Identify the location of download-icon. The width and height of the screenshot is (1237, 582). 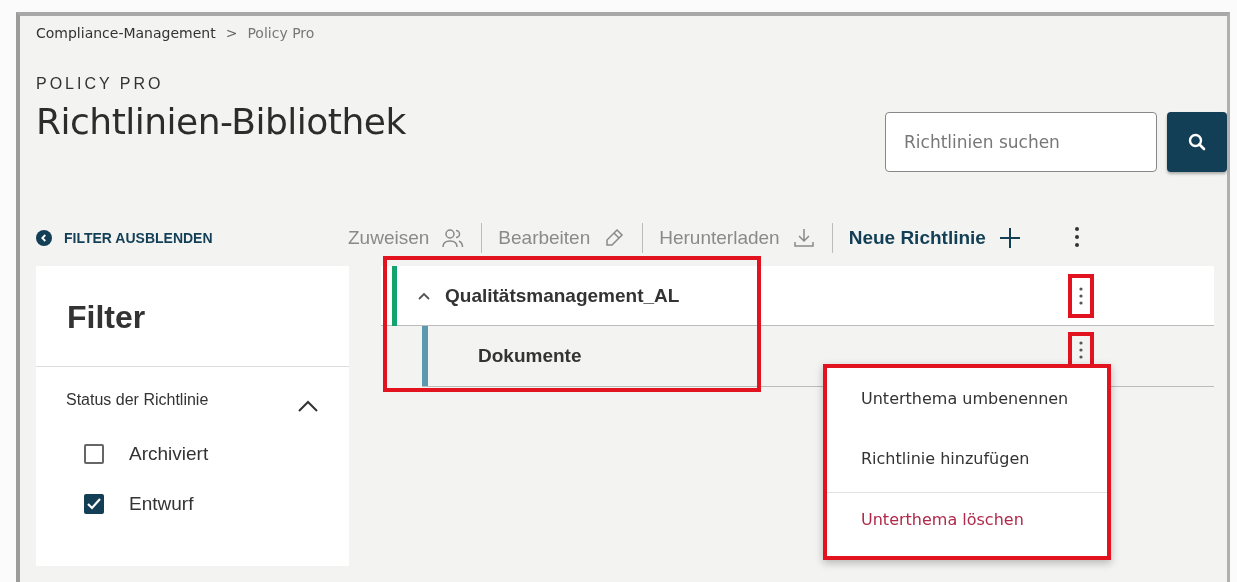
(803, 238).